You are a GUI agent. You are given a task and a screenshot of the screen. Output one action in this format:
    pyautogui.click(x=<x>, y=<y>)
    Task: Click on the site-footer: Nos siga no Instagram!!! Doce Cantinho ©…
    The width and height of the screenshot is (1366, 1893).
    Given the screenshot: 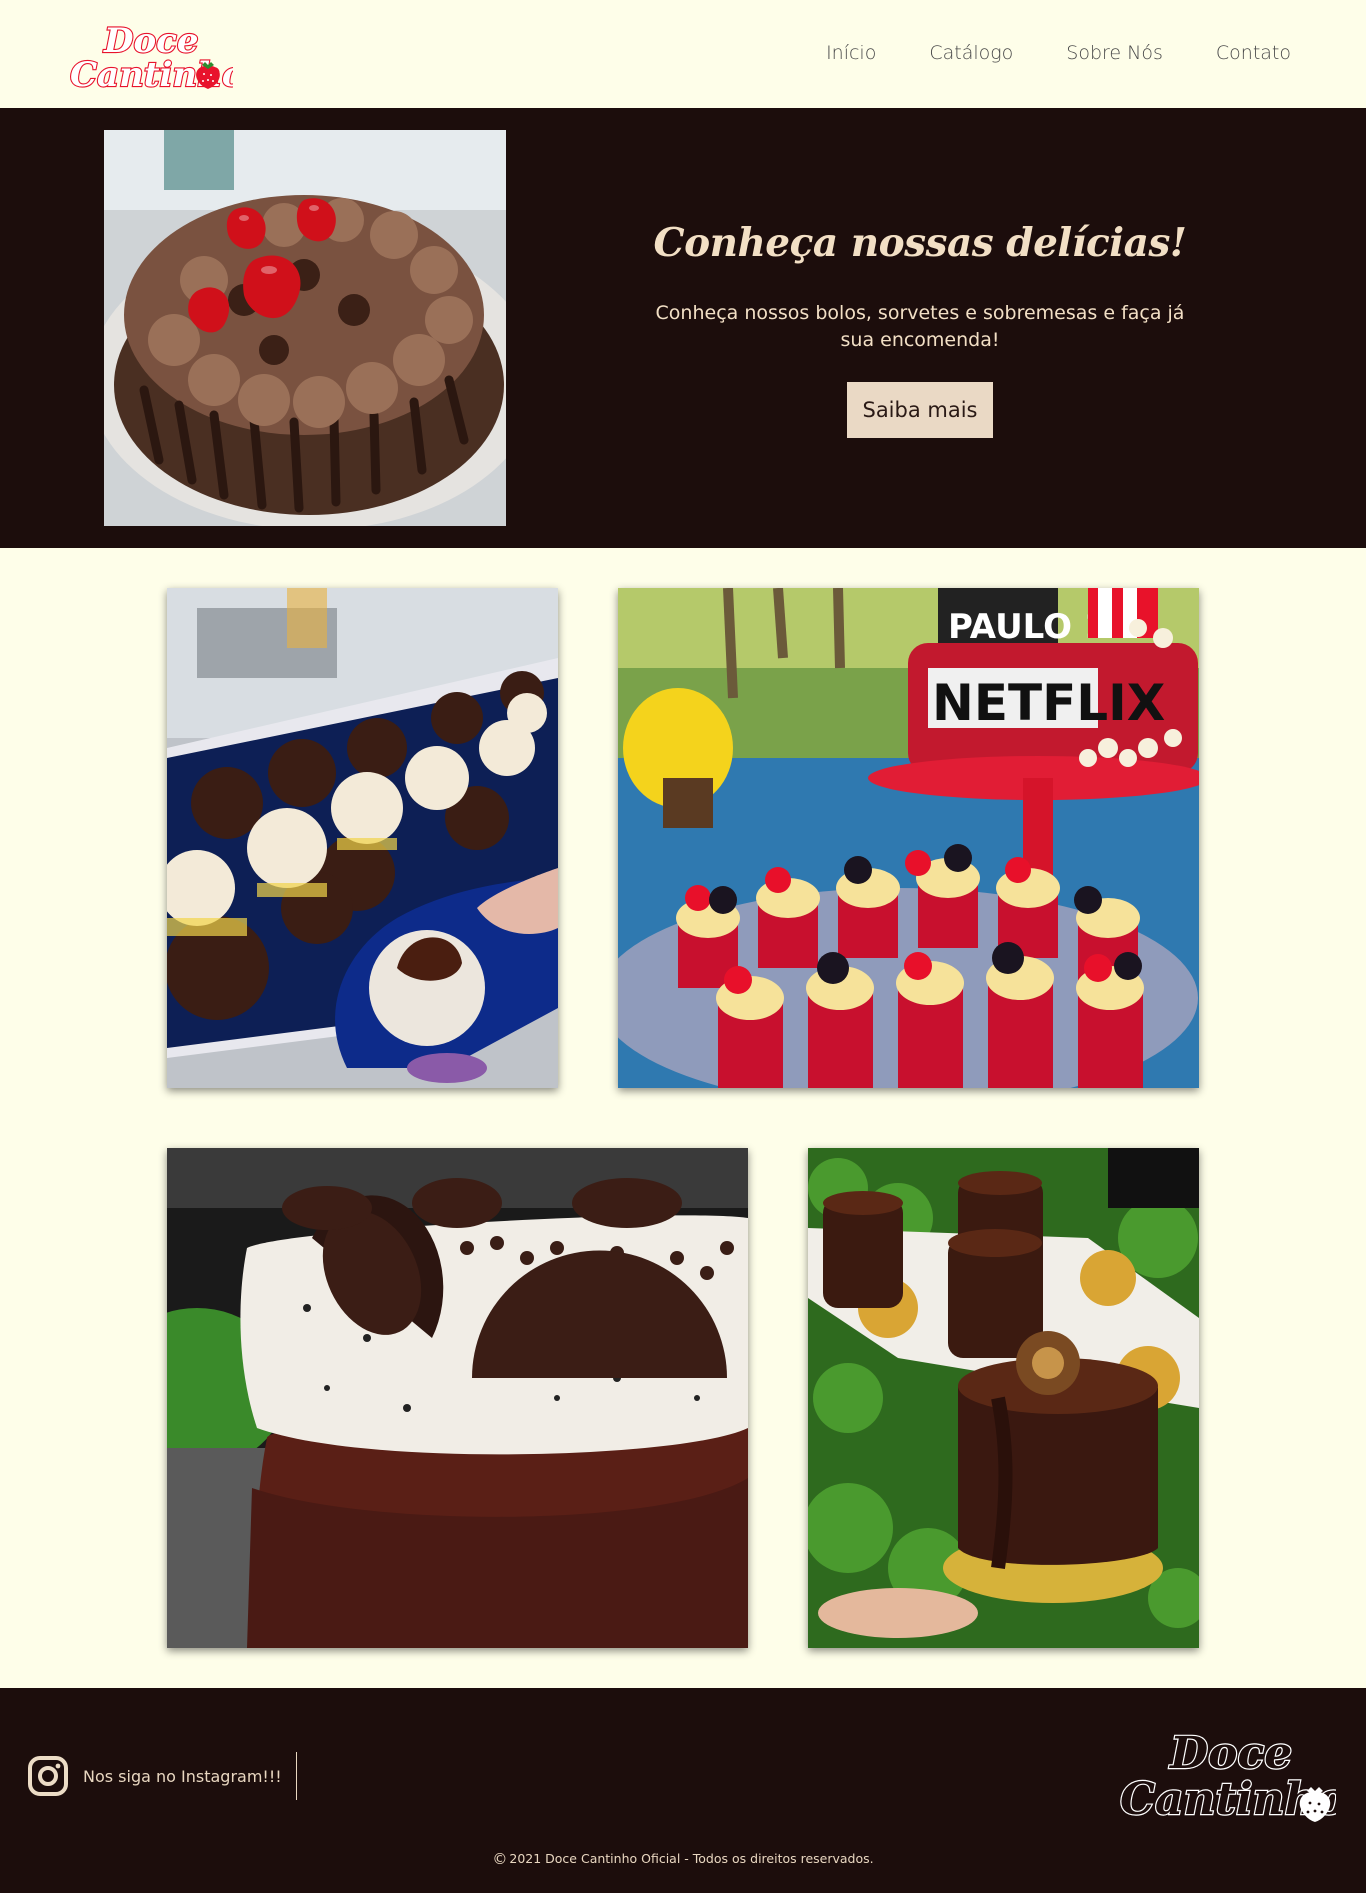 What is the action you would take?
    pyautogui.click(x=683, y=1790)
    